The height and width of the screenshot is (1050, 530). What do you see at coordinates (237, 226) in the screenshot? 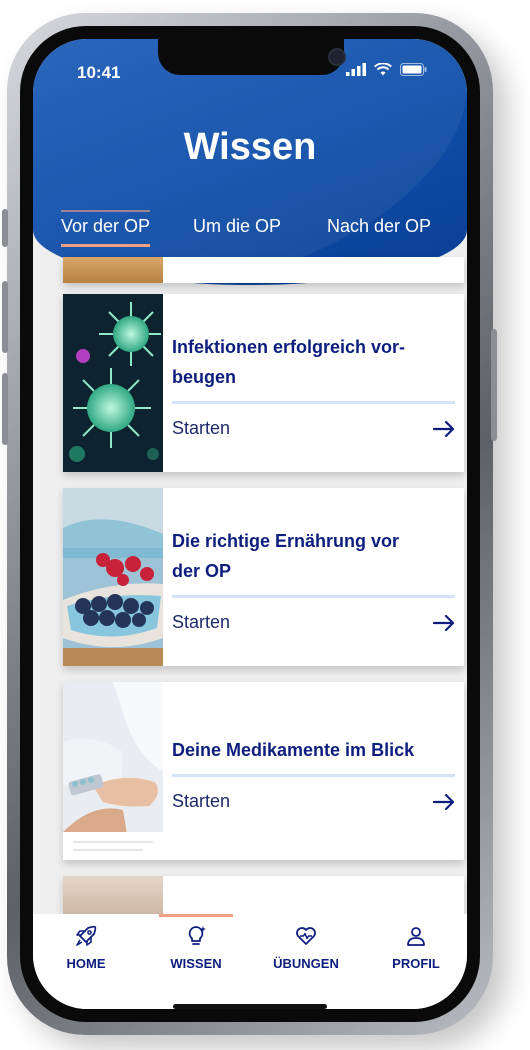
I see `tab-um-die-op: Um die OP` at bounding box center [237, 226].